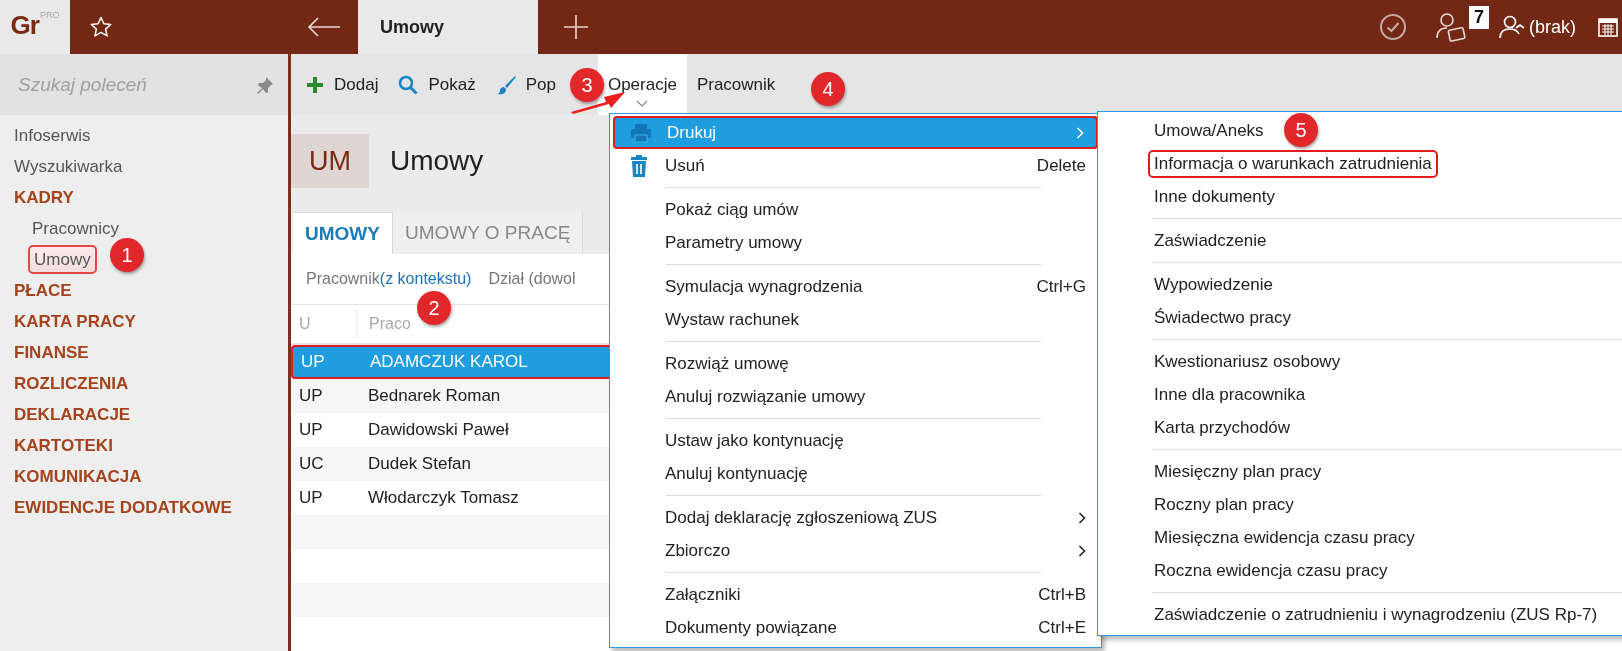  I want to click on menu-item: Wystaw rachunek, so click(855, 319).